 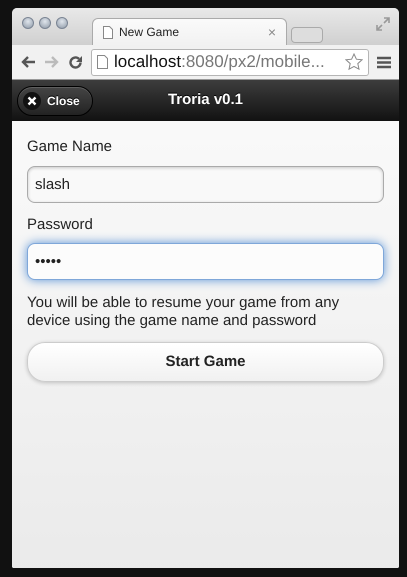 What do you see at coordinates (205, 362) in the screenshot?
I see `start-game-button: Start Game` at bounding box center [205, 362].